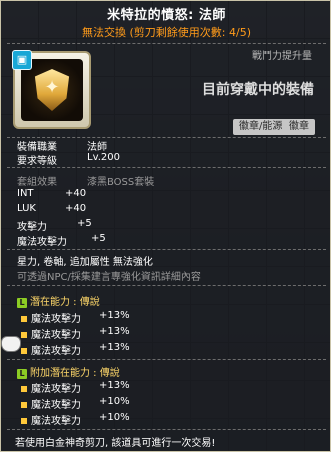 The height and width of the screenshot is (452, 331). I want to click on req-job: 裝備職業 法師, so click(62, 145).